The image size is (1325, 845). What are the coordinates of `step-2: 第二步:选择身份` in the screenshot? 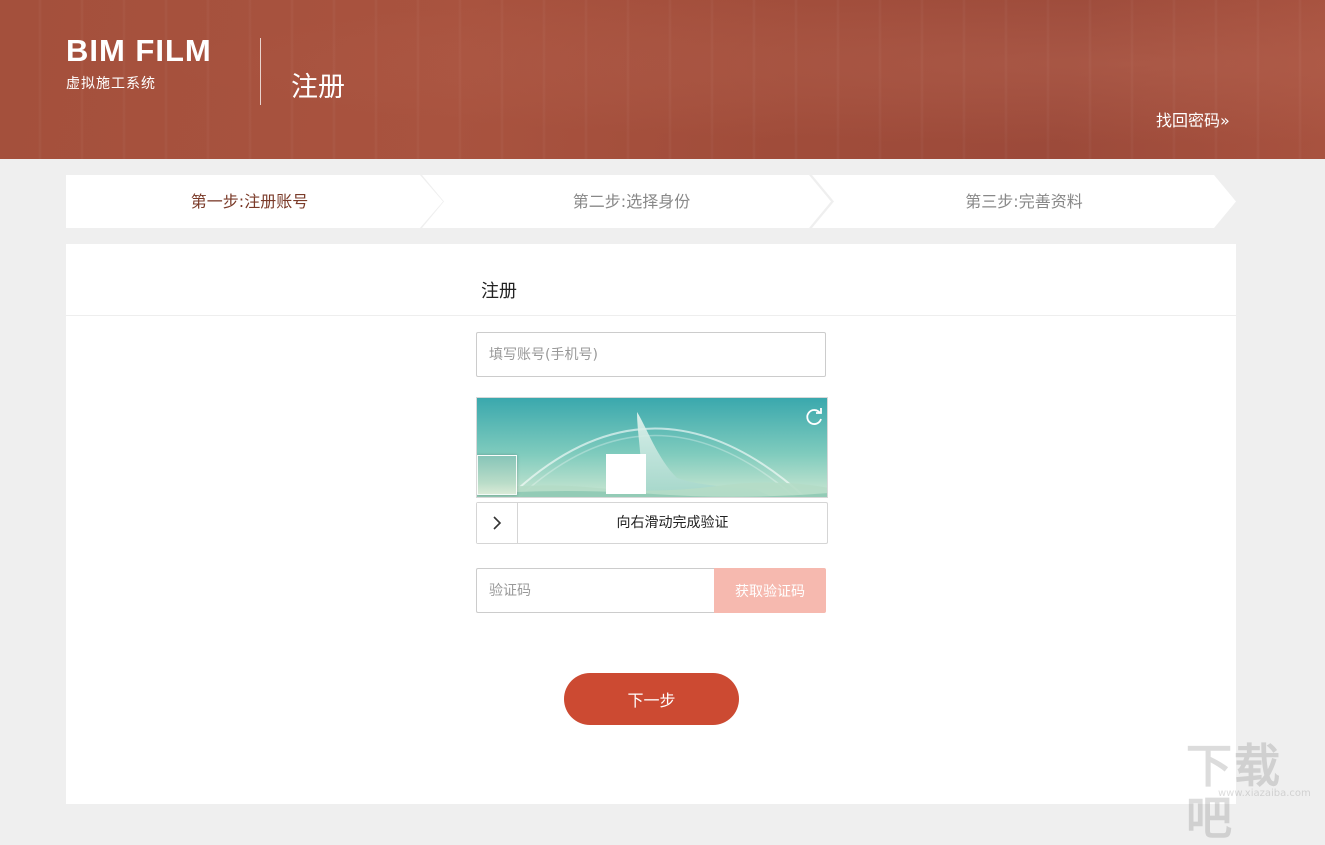 It's located at (626, 201).